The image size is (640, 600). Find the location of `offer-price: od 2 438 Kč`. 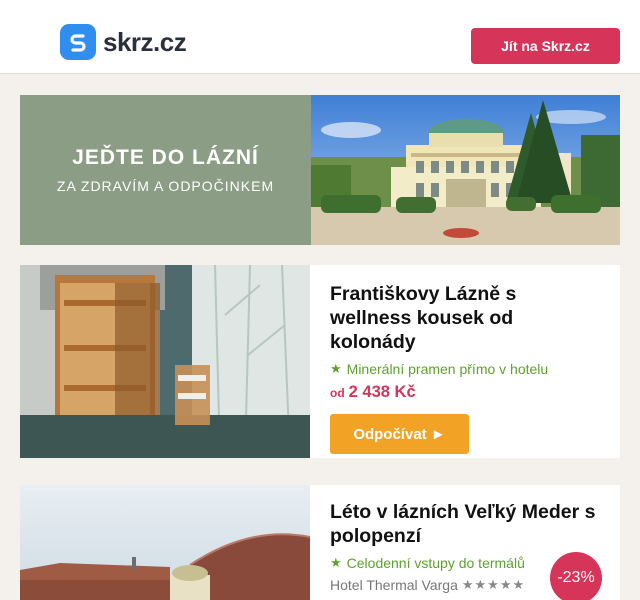

offer-price: od 2 438 Kč is located at coordinates (465, 392).